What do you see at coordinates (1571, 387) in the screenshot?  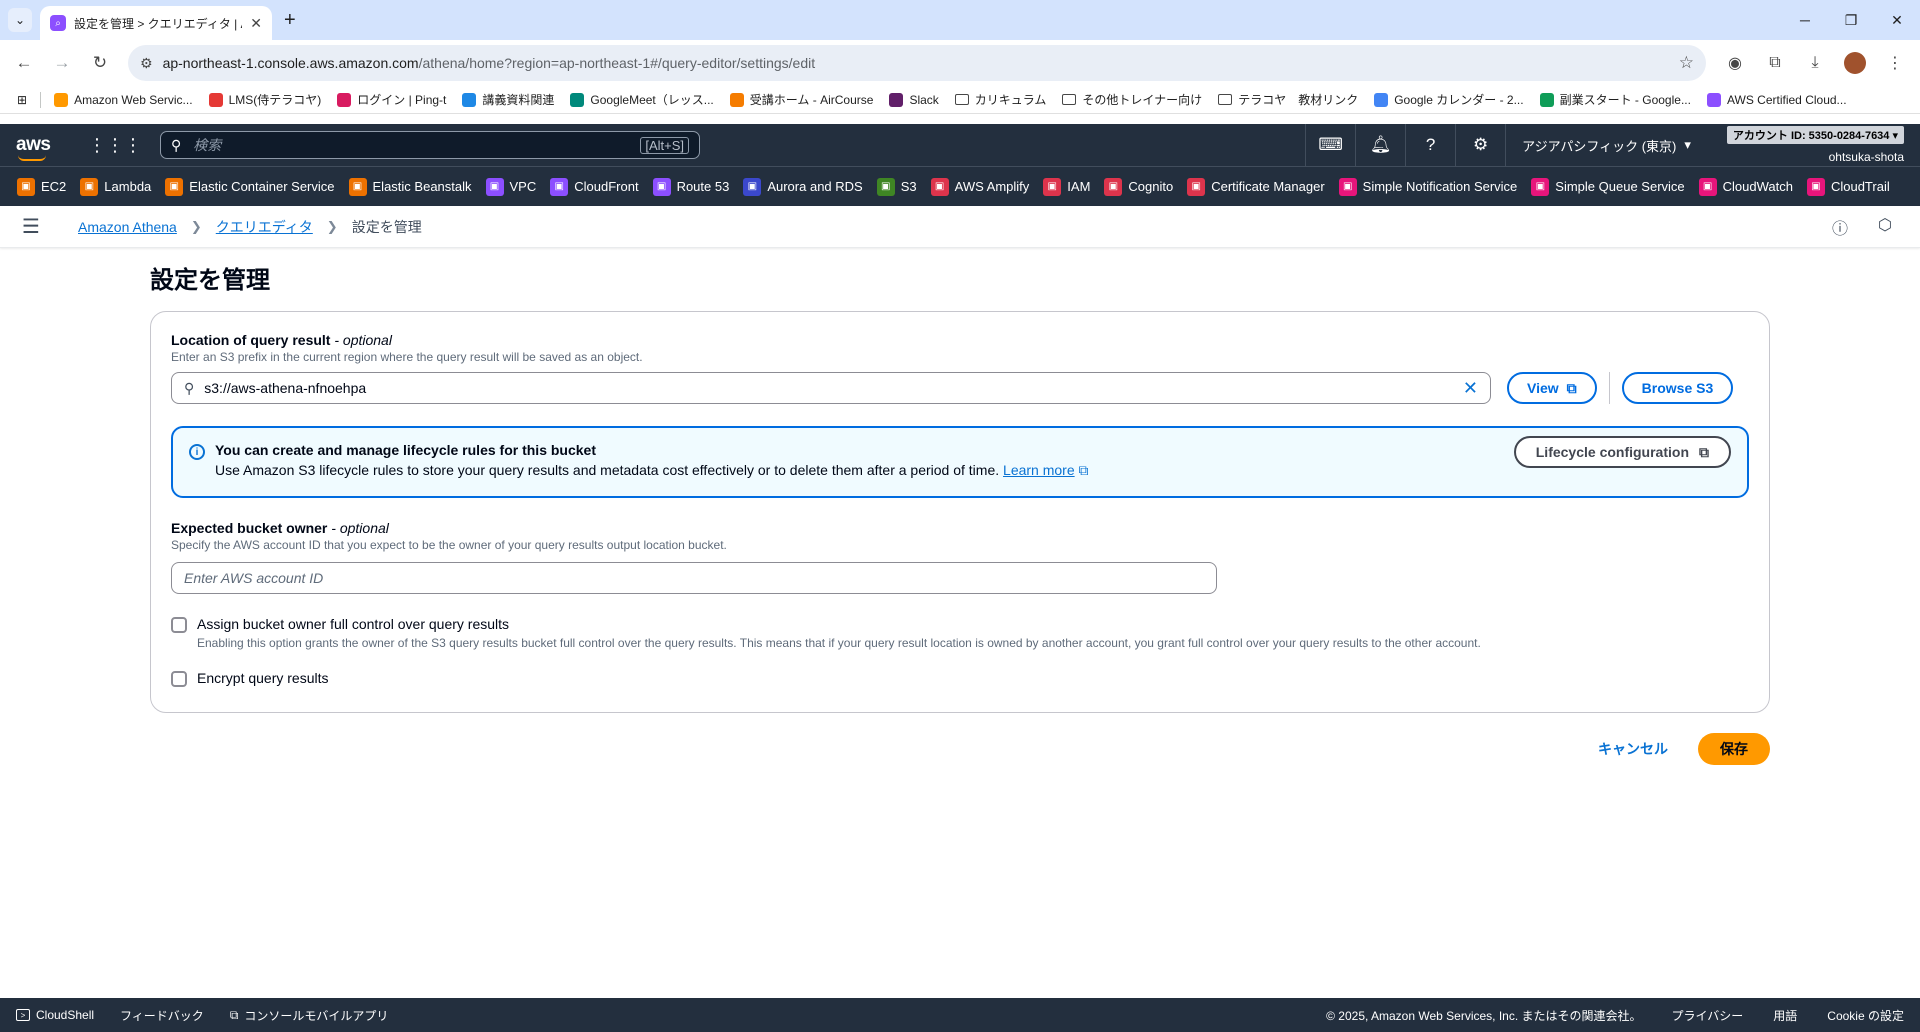 I see `external-link-icon: ⧉` at bounding box center [1571, 387].